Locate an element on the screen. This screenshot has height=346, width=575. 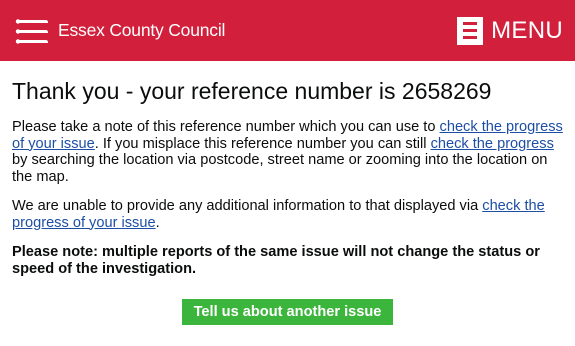
button-container: Tell us about another issue is located at coordinates (287, 307).